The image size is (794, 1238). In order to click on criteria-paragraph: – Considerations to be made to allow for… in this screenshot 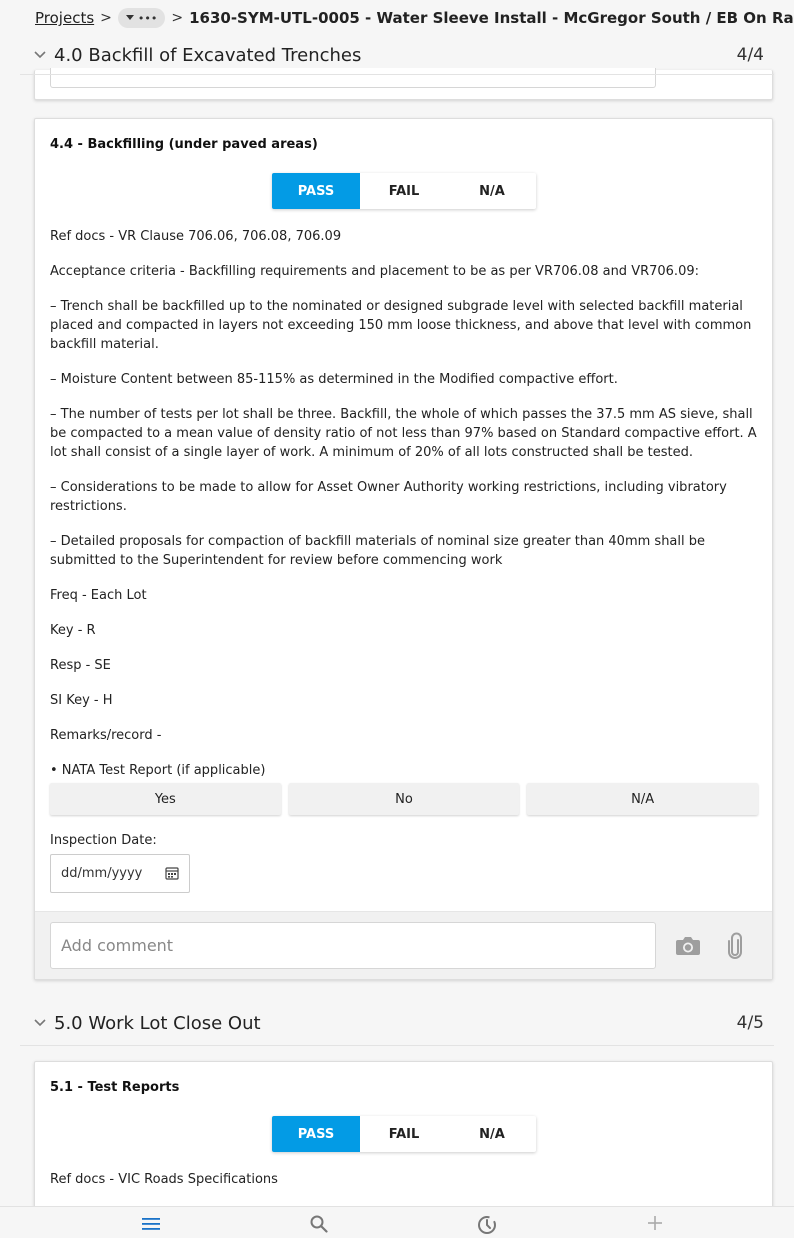, I will do `click(388, 497)`.